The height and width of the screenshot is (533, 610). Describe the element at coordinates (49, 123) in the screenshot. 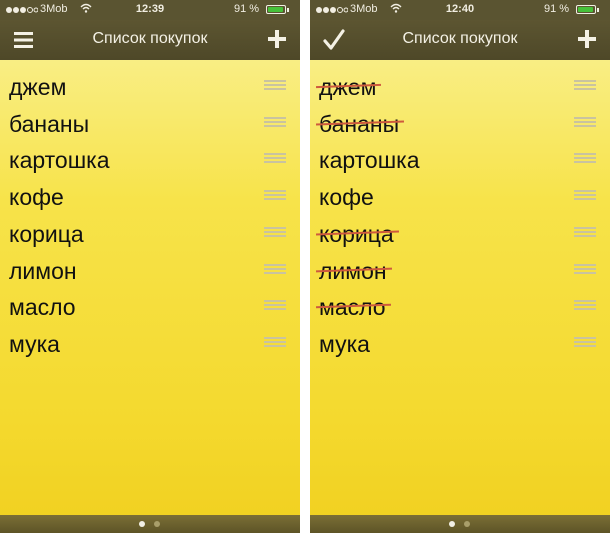

I see `list-item-label: бананы` at that location.